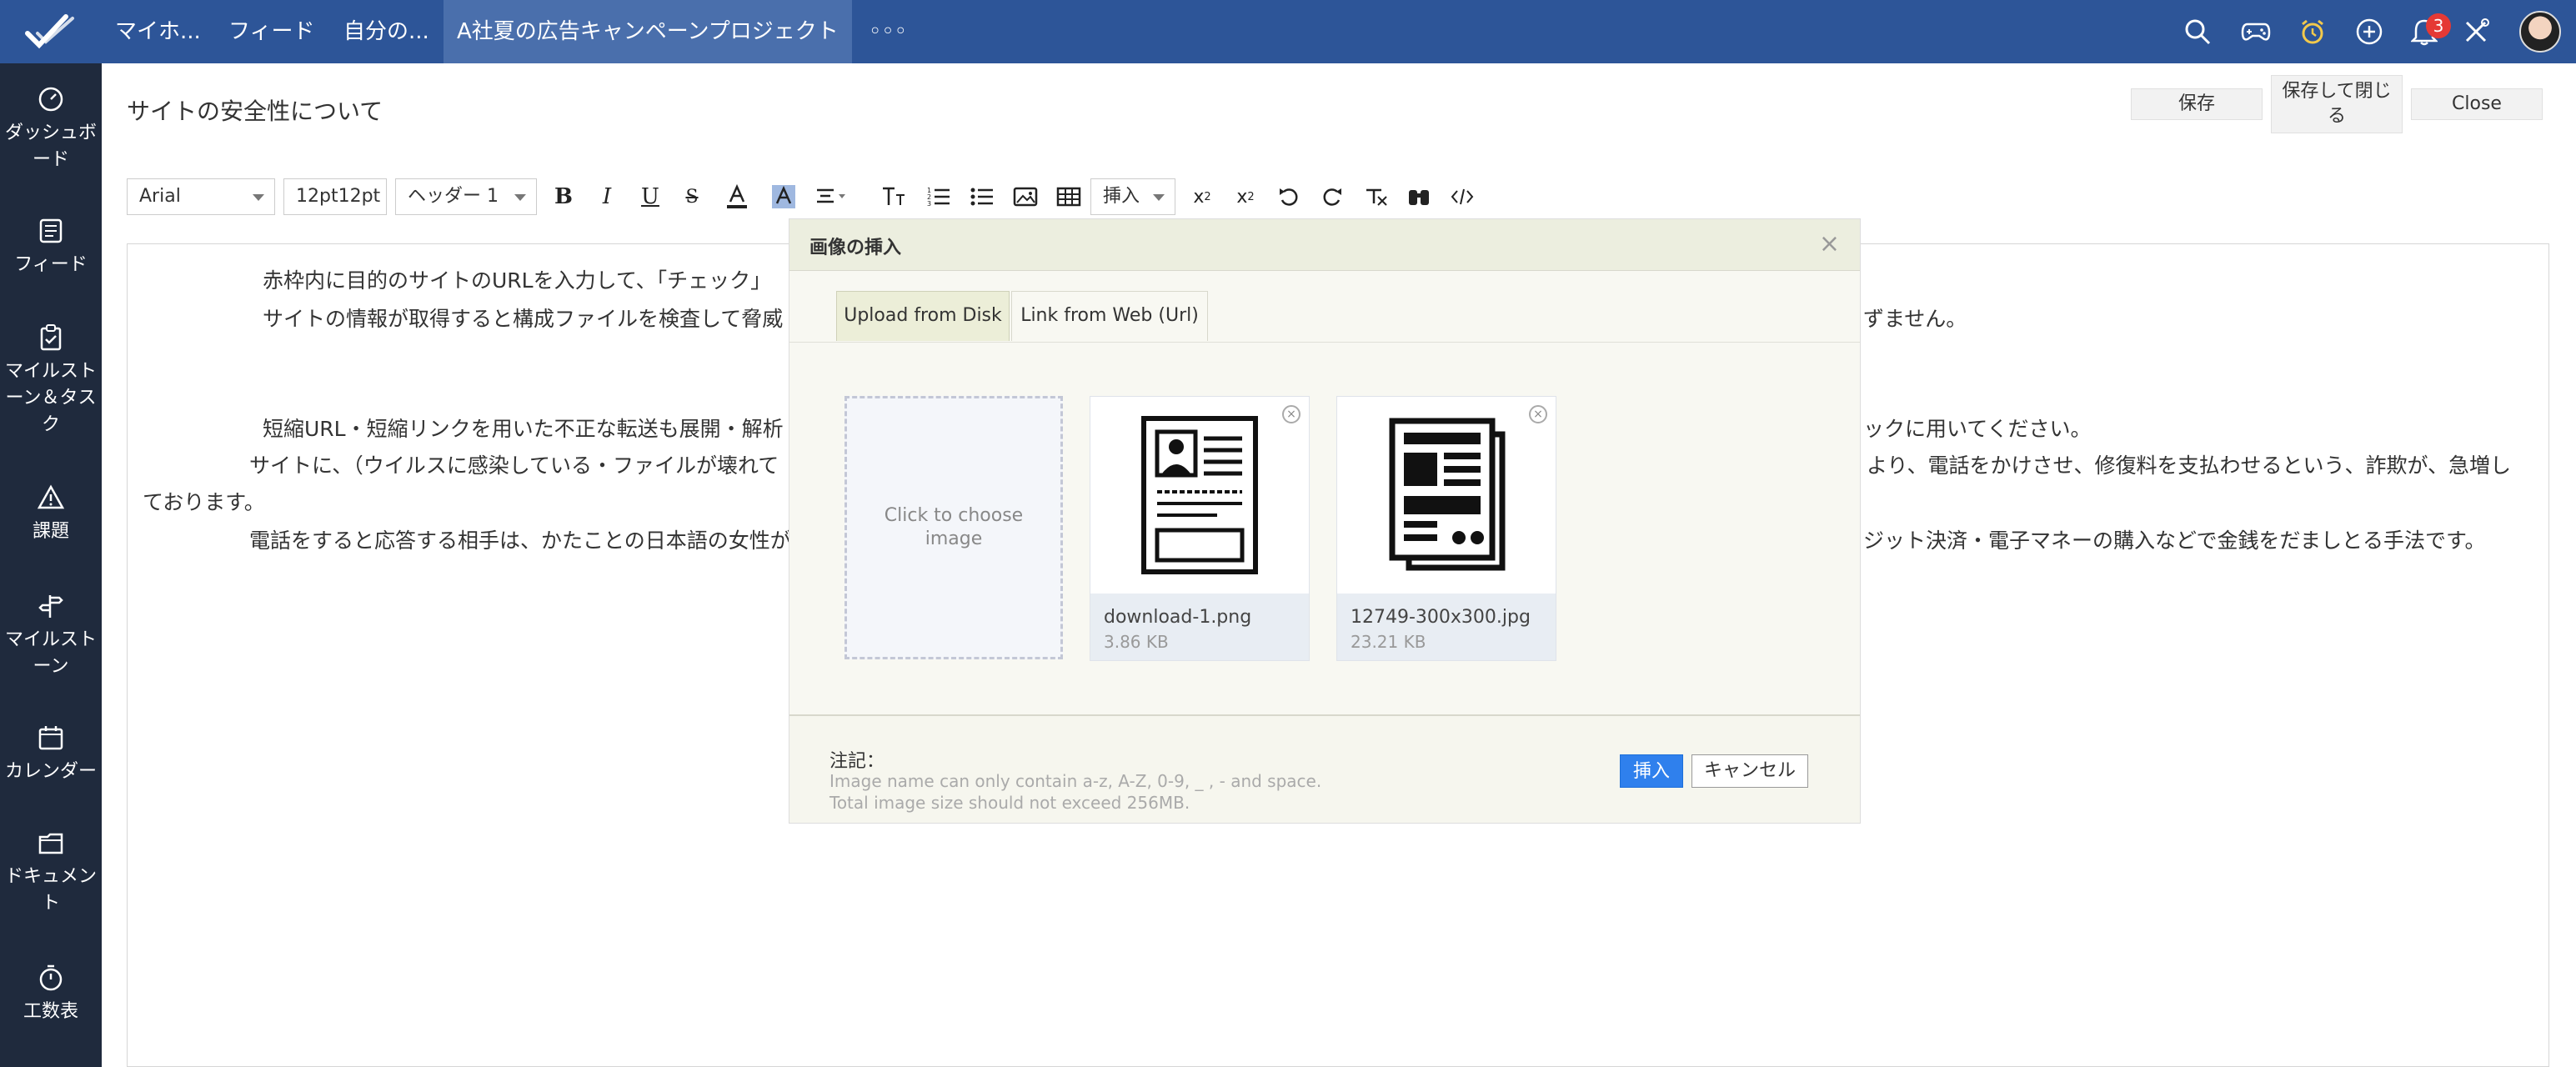  What do you see at coordinates (338, 196) in the screenshot?
I see `font-size-value: 12pt12pt` at bounding box center [338, 196].